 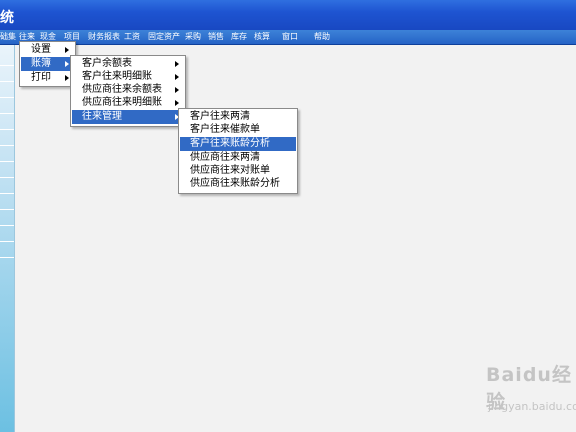 What do you see at coordinates (532, 406) in the screenshot?
I see `watermark-url: jingyan.baidu.com` at bounding box center [532, 406].